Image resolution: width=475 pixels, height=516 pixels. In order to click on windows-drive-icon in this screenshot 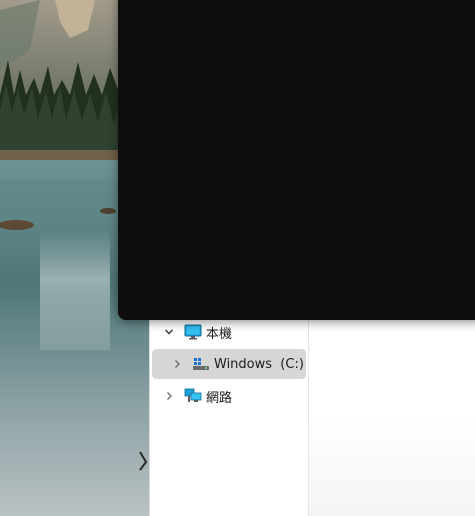, I will do `click(201, 364)`.